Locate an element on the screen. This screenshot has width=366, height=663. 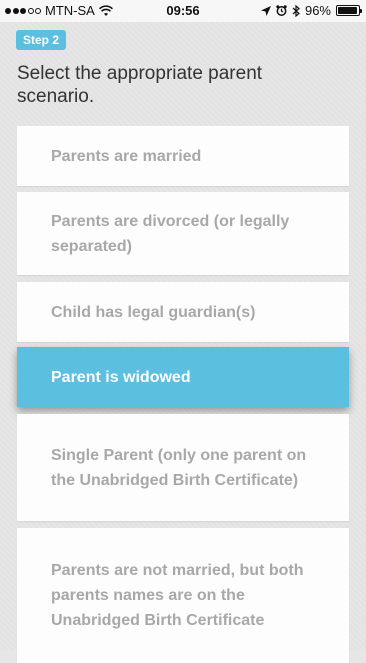
status-bar: MTN-SA 09:56 96% is located at coordinates (183, 11).